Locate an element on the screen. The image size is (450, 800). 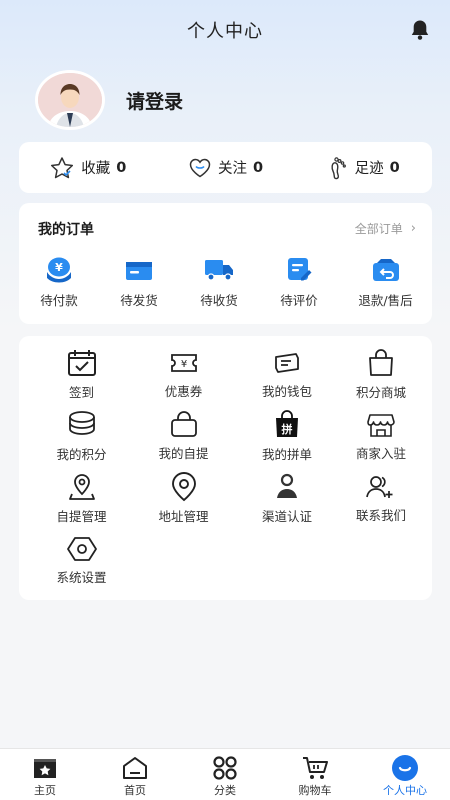
tab-category-label: 分类 is located at coordinates (225, 790).